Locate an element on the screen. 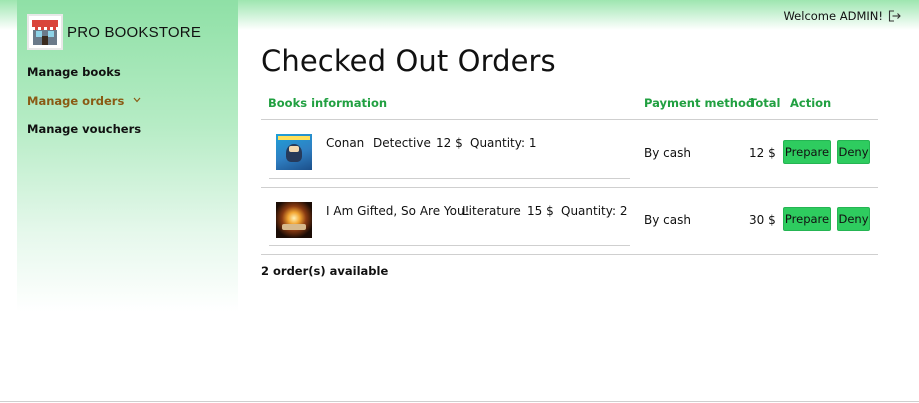 The width and height of the screenshot is (919, 403). book-cover-conan is located at coordinates (294, 152).